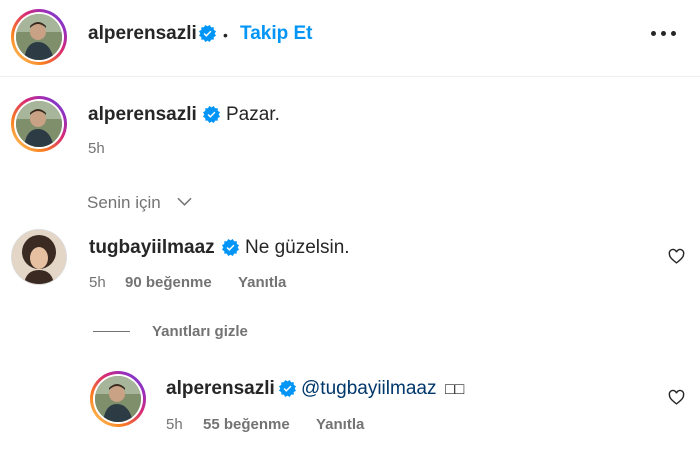 This screenshot has height=451, width=700. Describe the element at coordinates (200, 331) in the screenshot. I see `hide-replies-button: Yanıtları gizle` at that location.